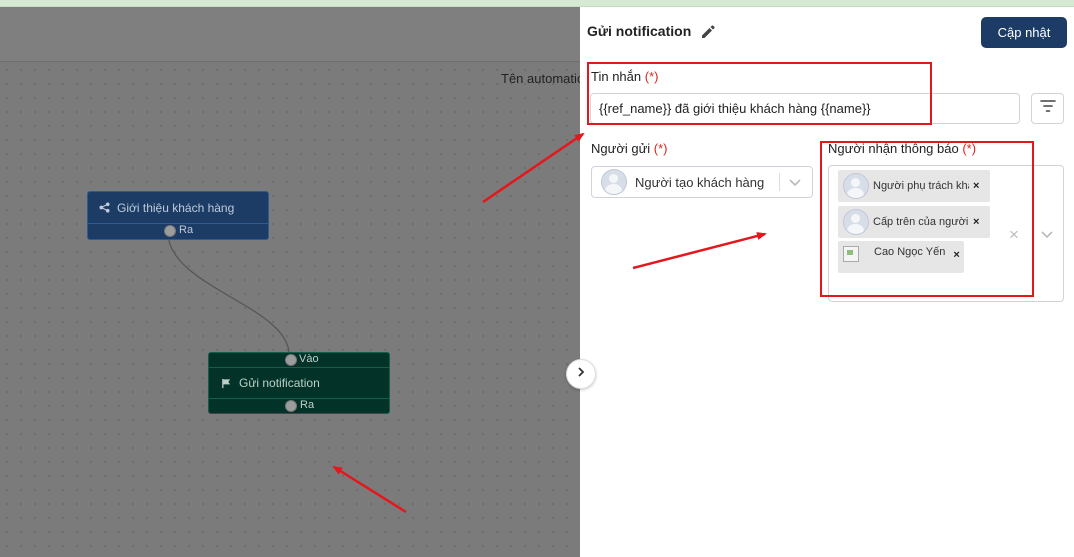  Describe the element at coordinates (226, 383) in the screenshot. I see `flag-icon` at that location.